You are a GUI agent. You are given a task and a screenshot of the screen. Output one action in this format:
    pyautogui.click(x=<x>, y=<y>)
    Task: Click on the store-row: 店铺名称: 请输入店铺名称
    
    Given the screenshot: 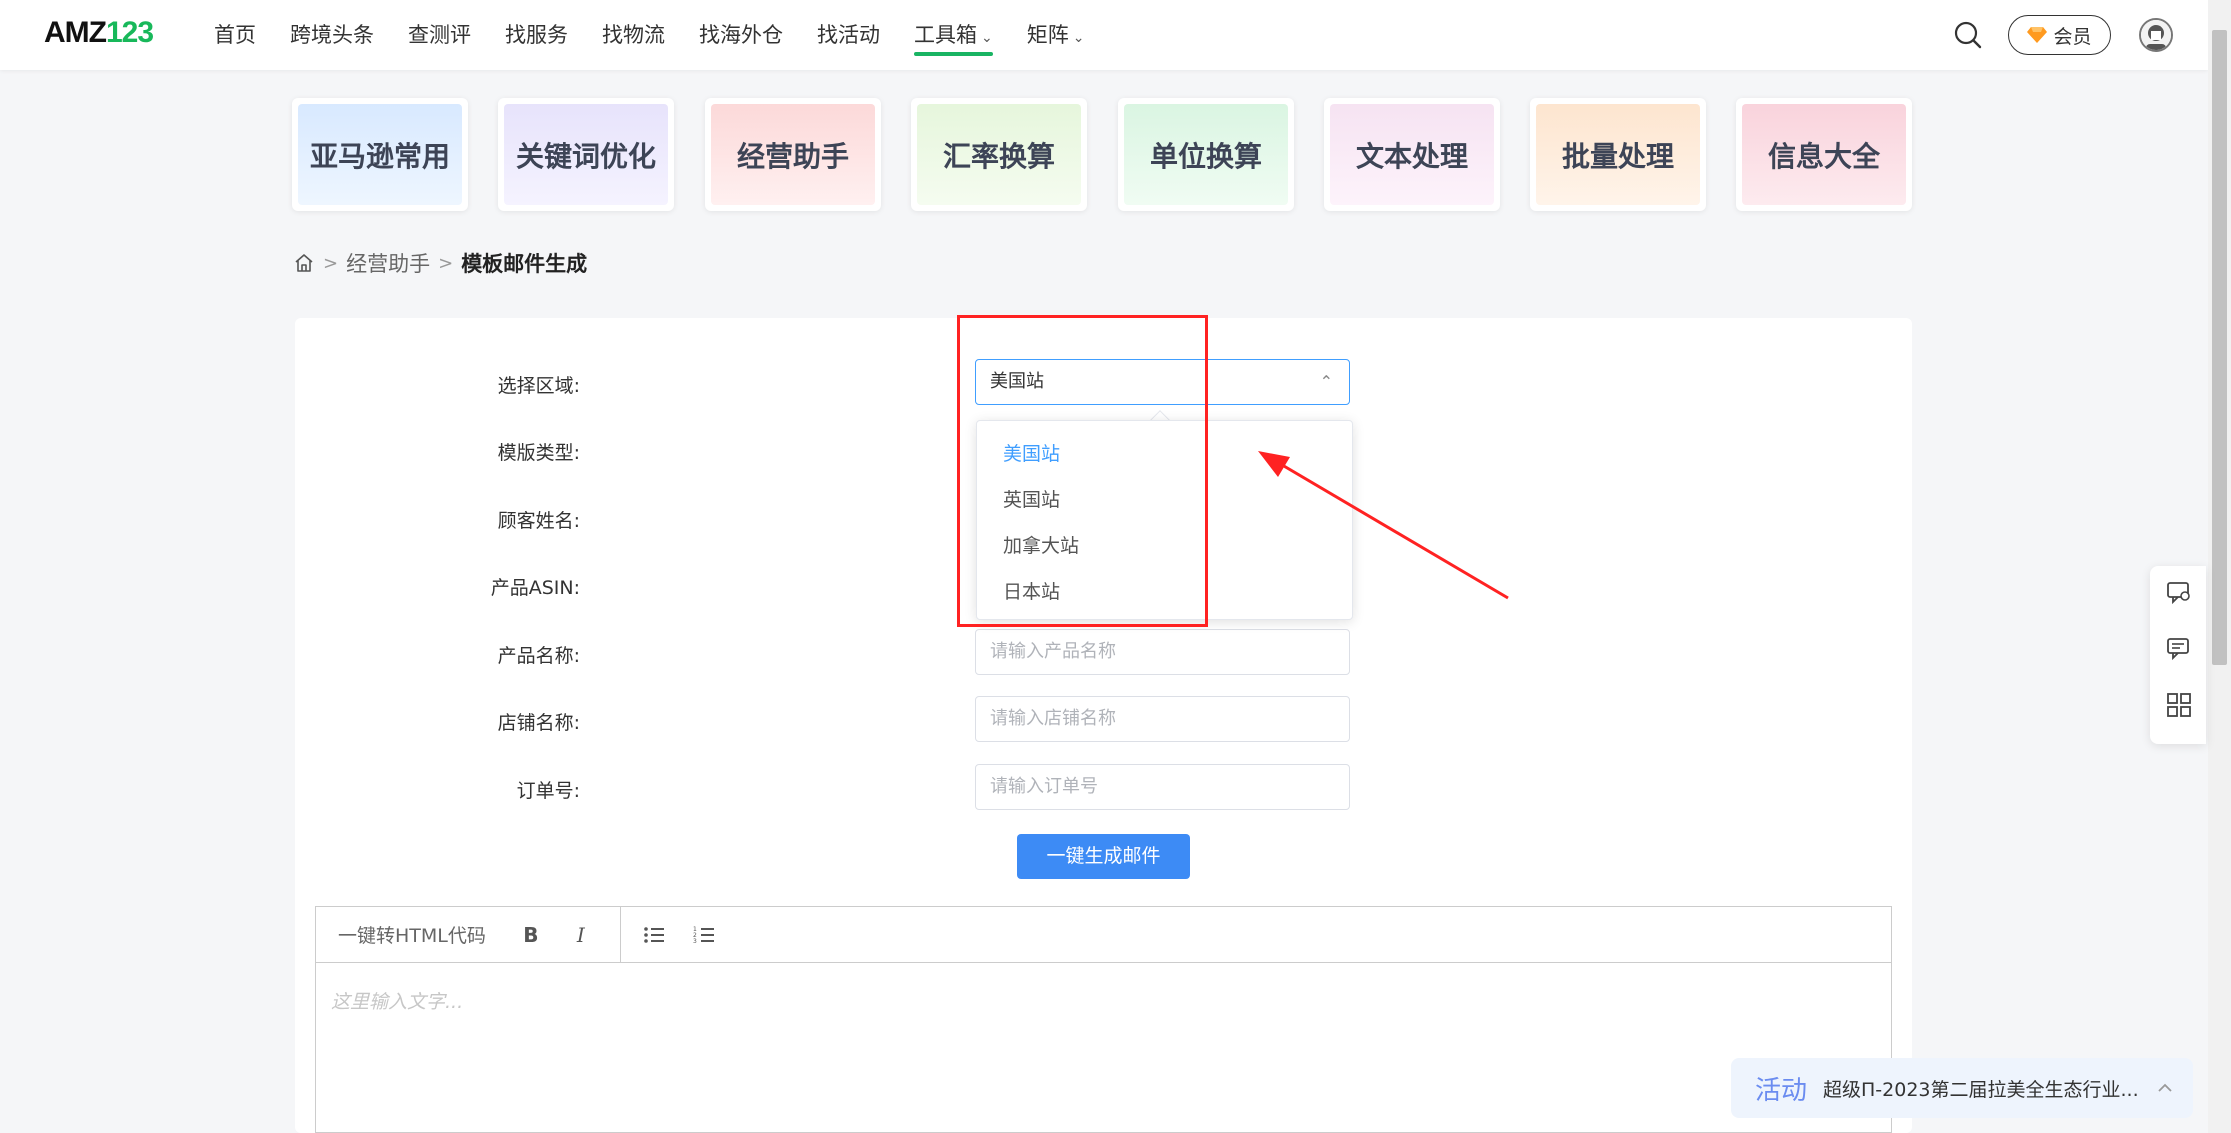 What is the action you would take?
    pyautogui.click(x=1103, y=719)
    